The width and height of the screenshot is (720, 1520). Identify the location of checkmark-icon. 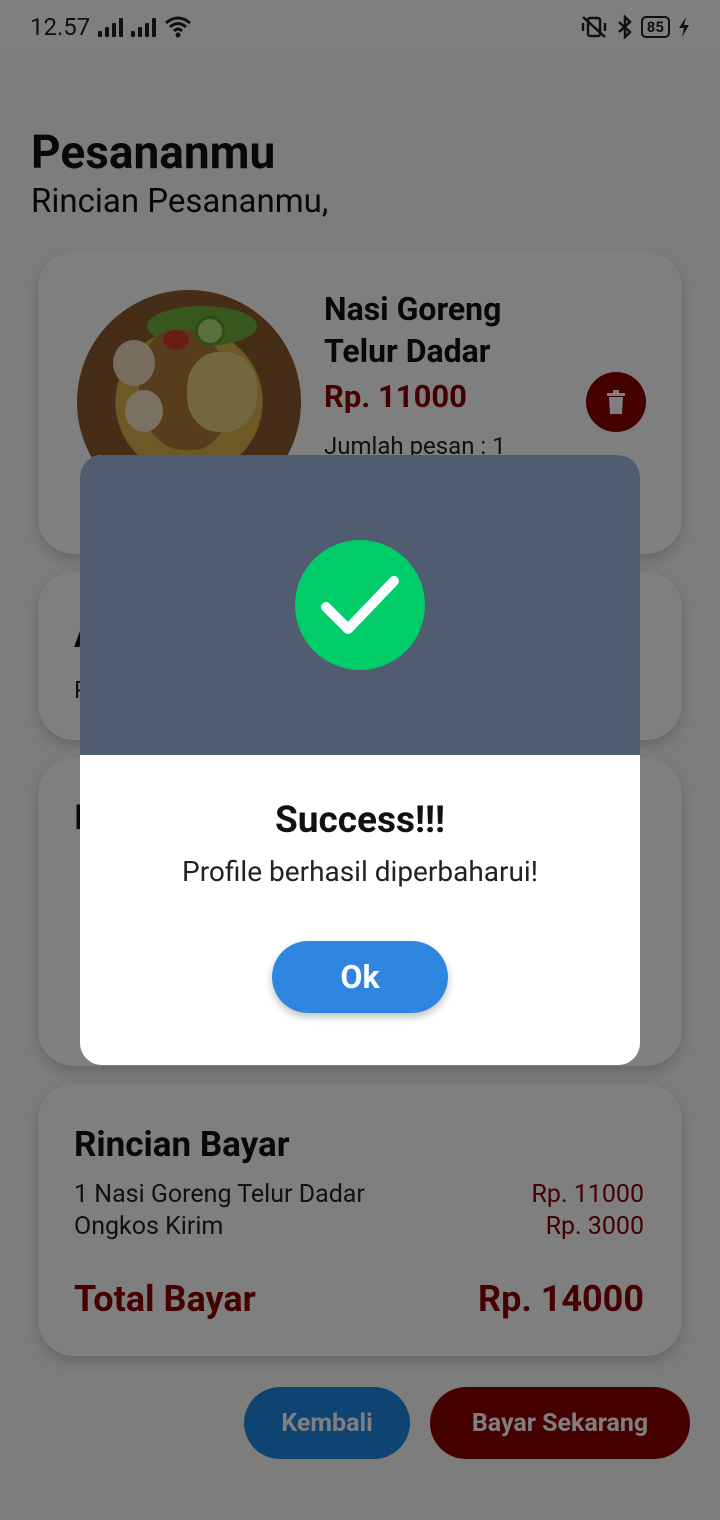
(360, 605).